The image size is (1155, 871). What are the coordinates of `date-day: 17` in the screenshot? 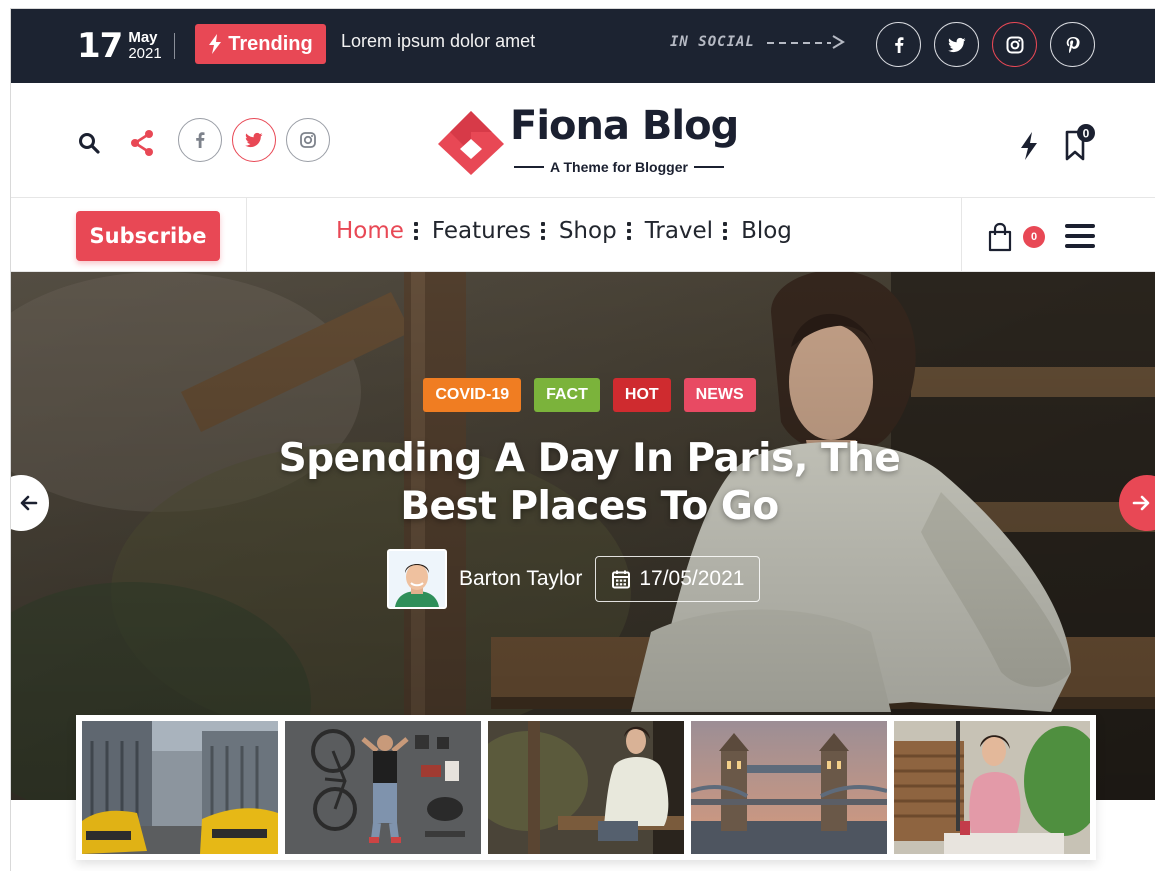 It's located at (100, 46).